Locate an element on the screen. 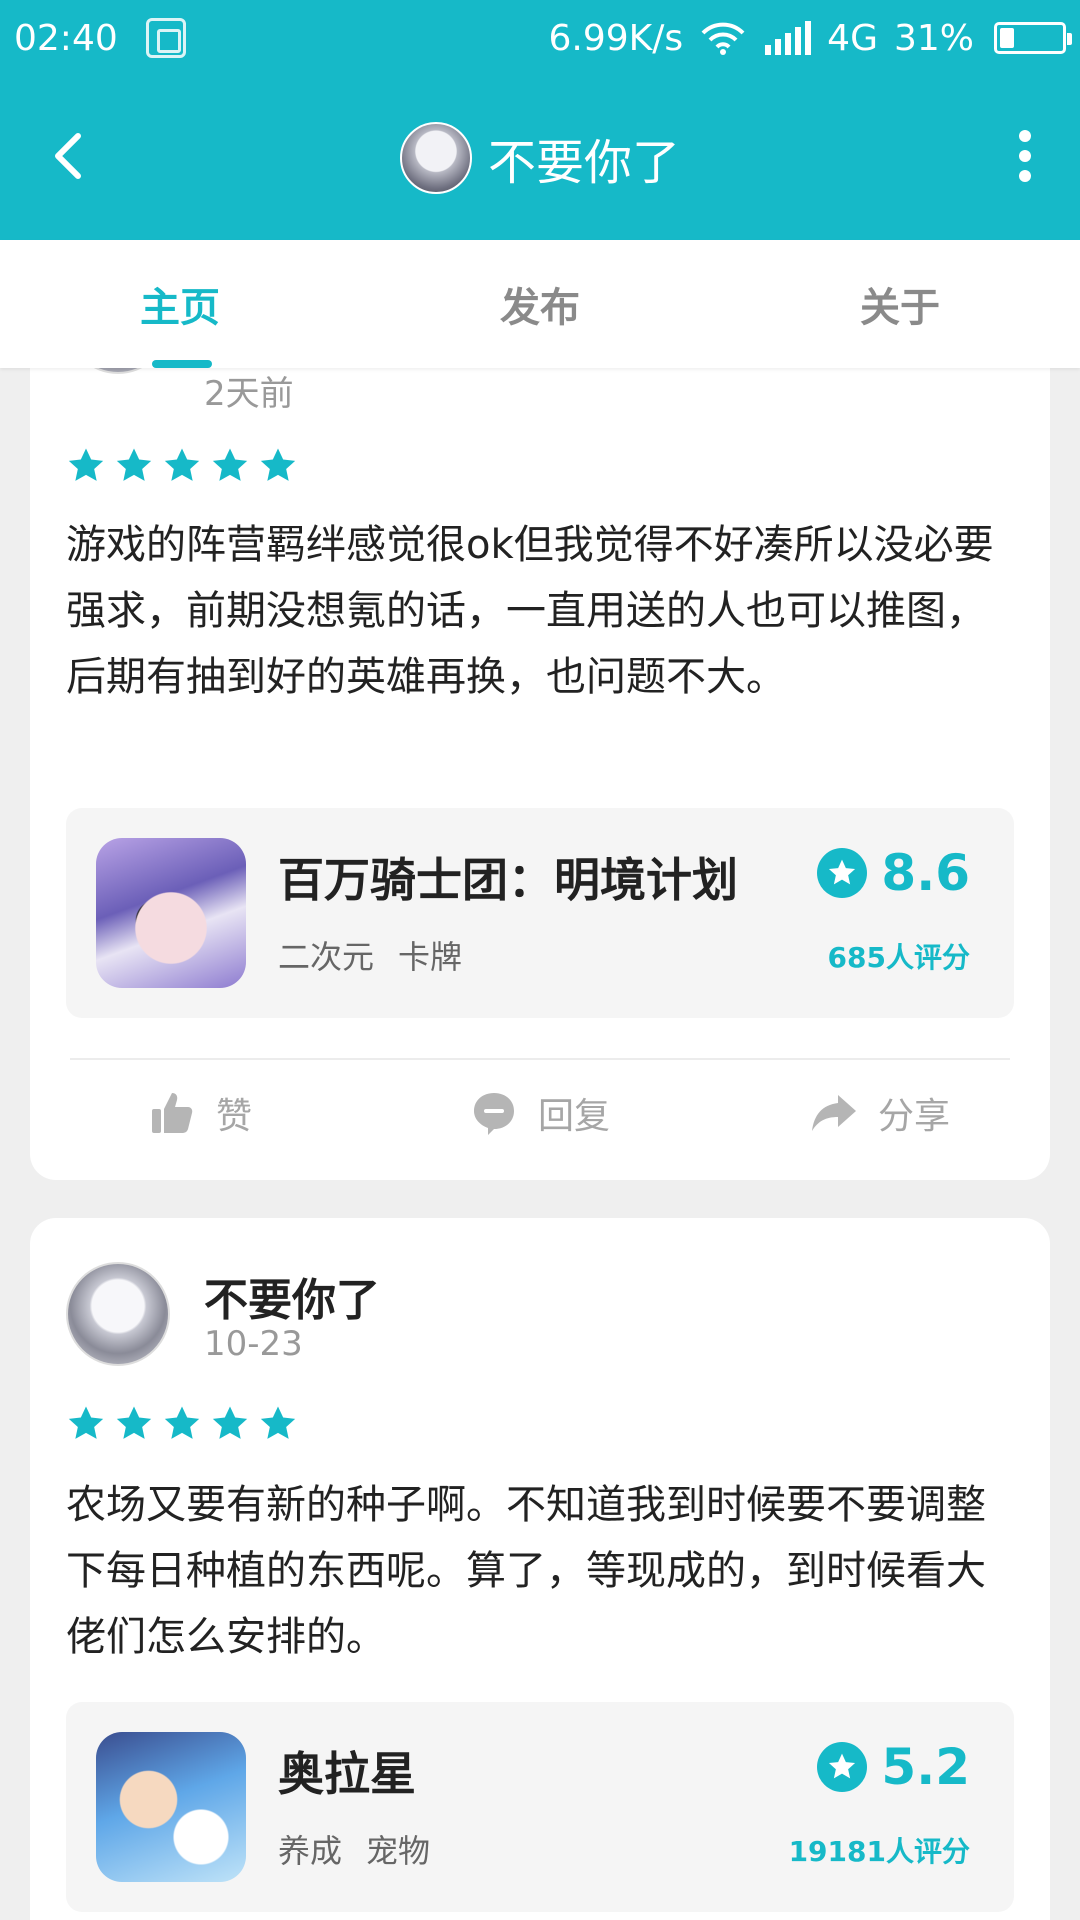 The width and height of the screenshot is (1080, 1920). game-score: 8.6 is located at coordinates (893, 873).